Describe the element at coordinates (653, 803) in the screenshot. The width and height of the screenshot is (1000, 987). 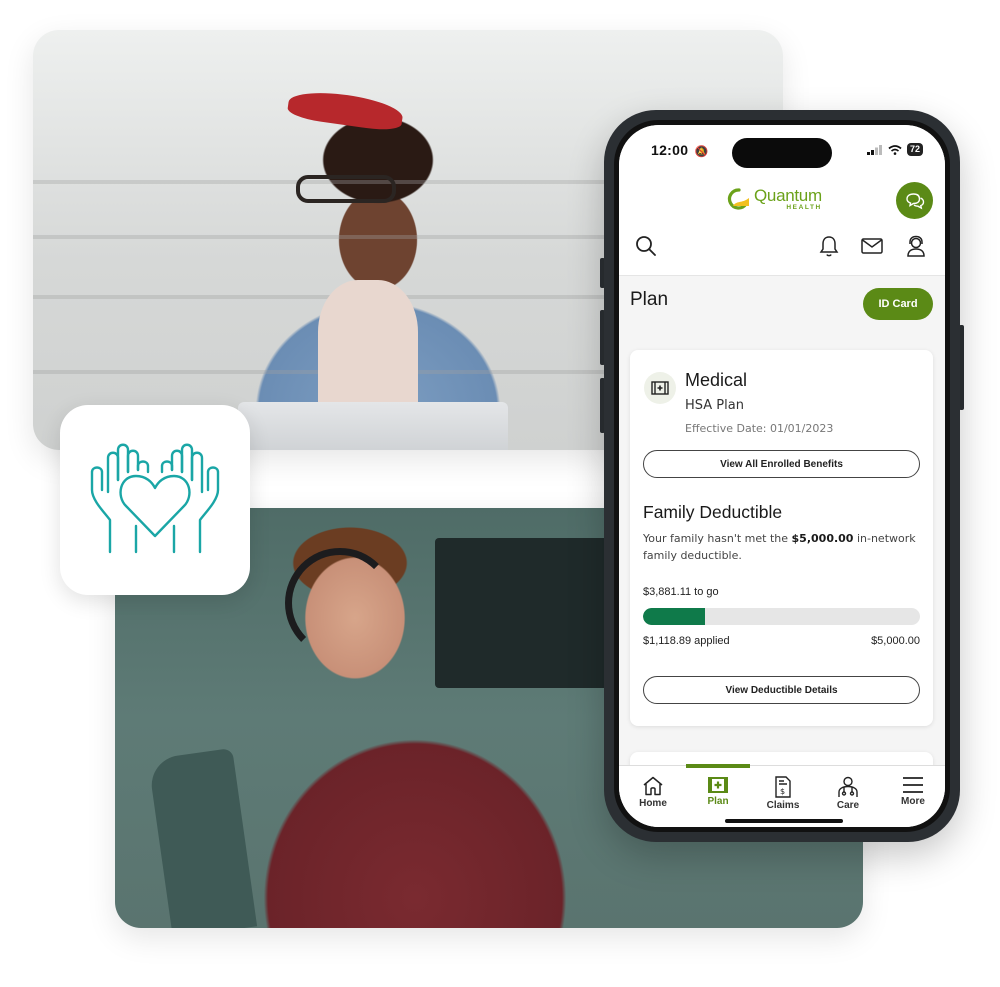
I see `tab-label: Home` at that location.